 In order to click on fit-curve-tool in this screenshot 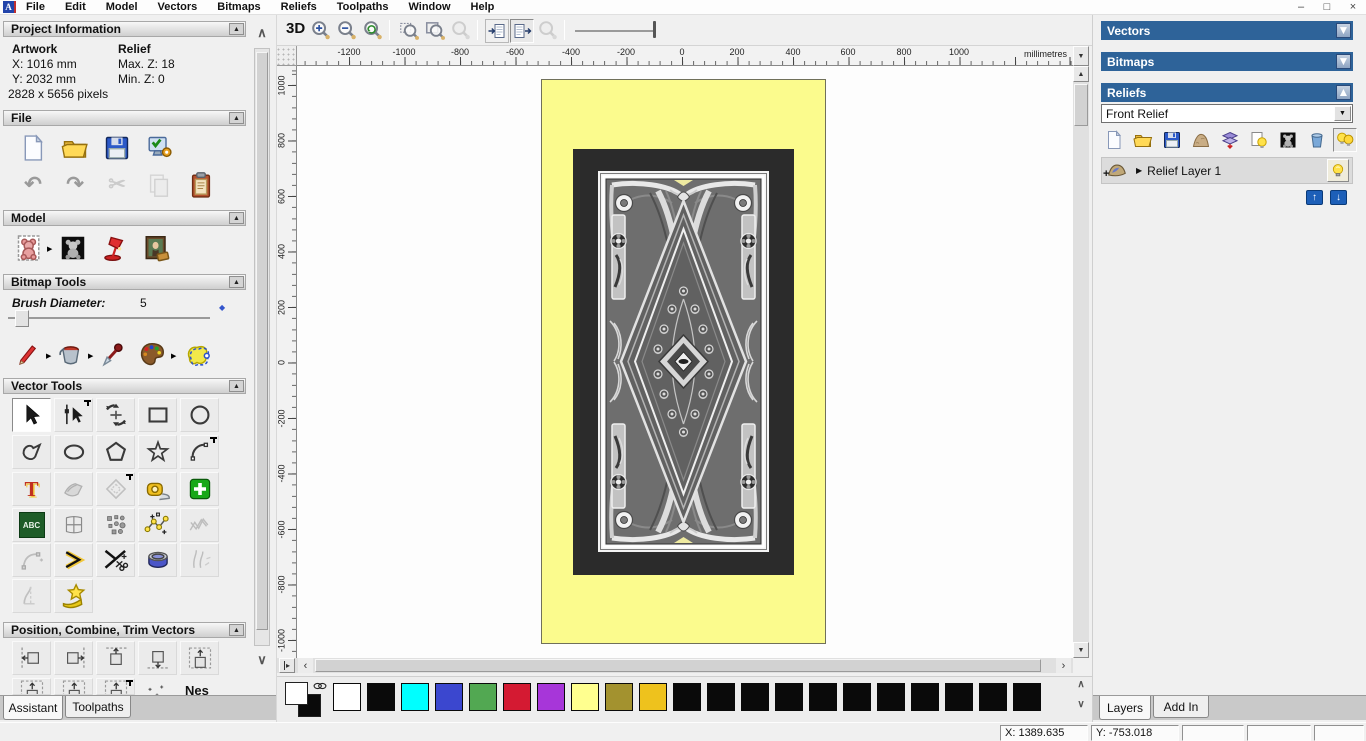, I will do `click(199, 525)`.